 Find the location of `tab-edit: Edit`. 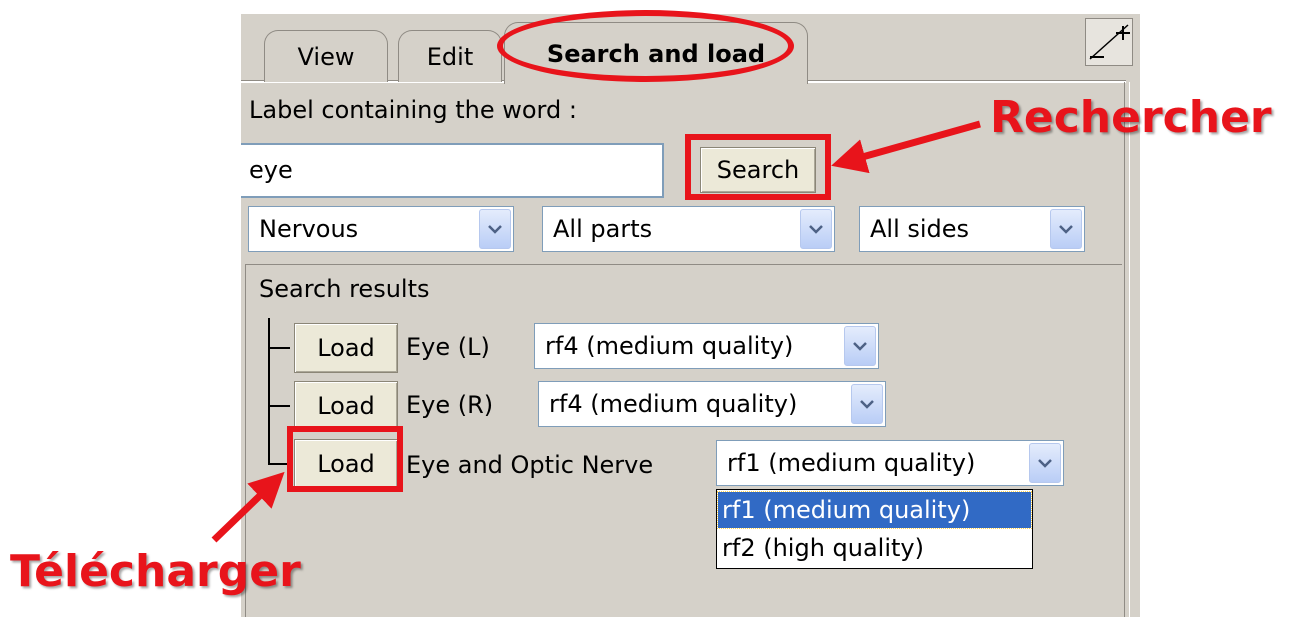

tab-edit: Edit is located at coordinates (450, 56).